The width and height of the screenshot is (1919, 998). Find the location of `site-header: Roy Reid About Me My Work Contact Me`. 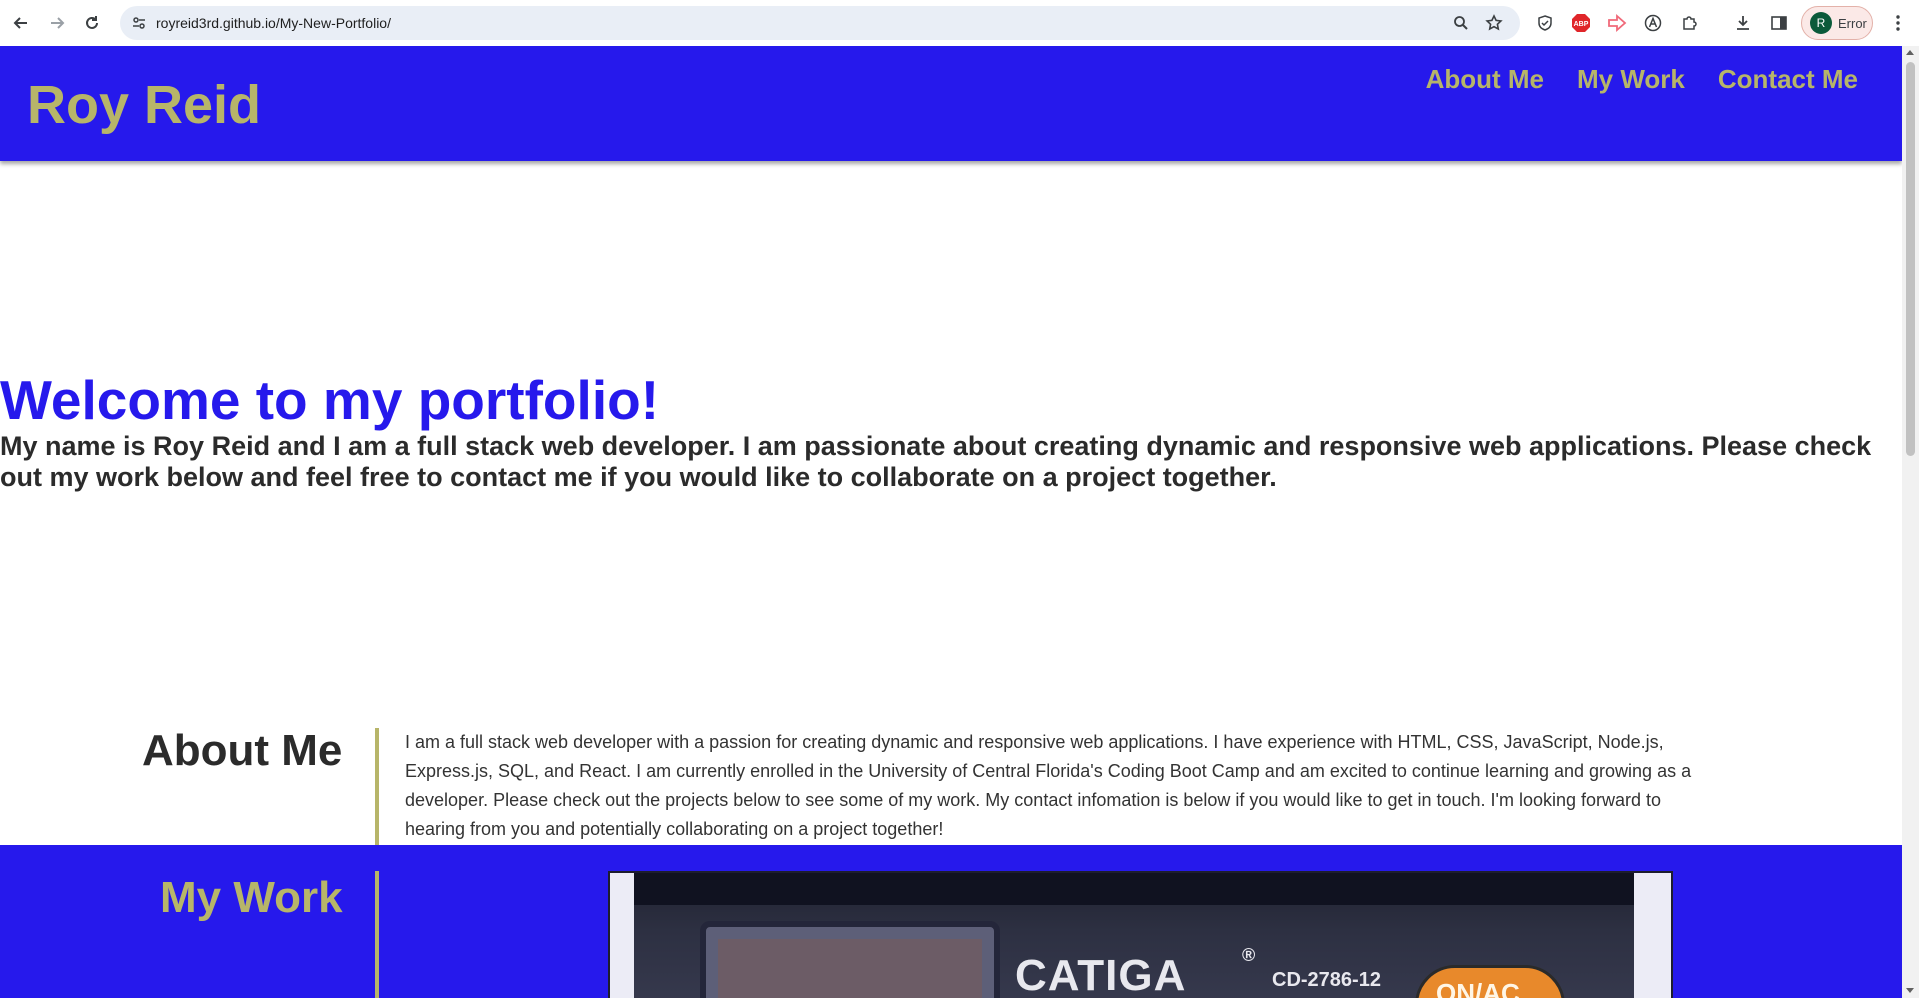

site-header: Roy Reid About Me My Work Contact Me is located at coordinates (951, 103).